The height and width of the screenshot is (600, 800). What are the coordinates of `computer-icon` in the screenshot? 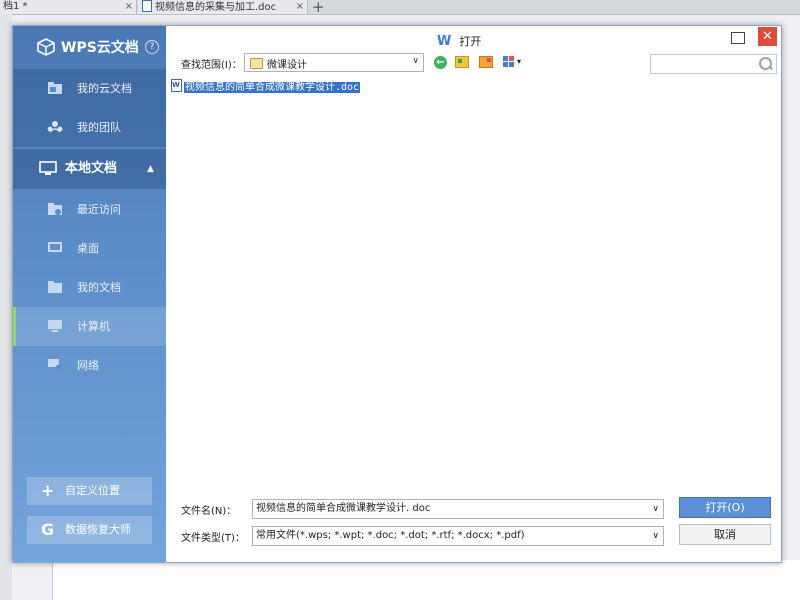 It's located at (55, 326).